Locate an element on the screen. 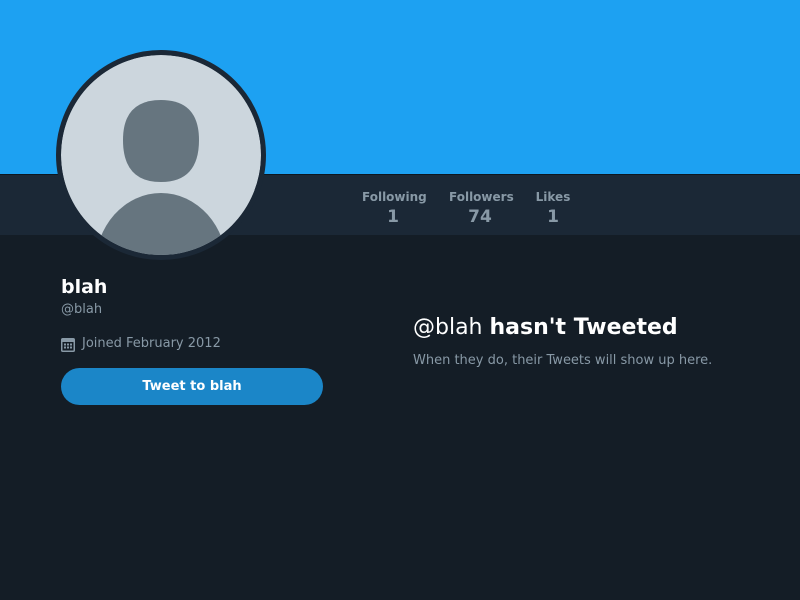 The height and width of the screenshot is (600, 800). stat-likes: Likes 1 is located at coordinates (553, 208).